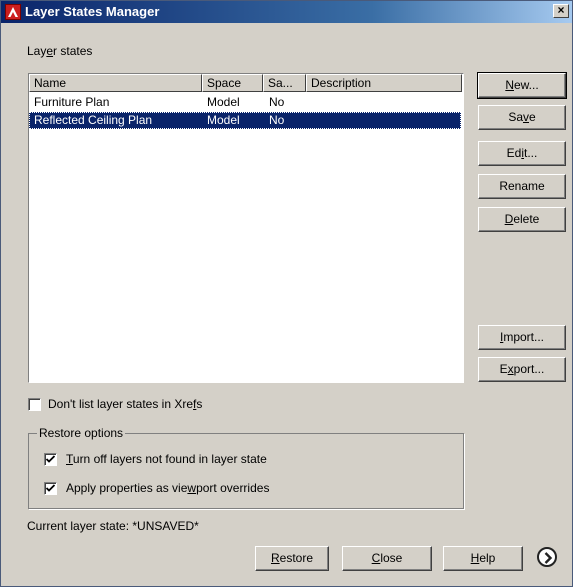 The height and width of the screenshot is (587, 573). What do you see at coordinates (387, 558) in the screenshot?
I see `close-button: Close` at bounding box center [387, 558].